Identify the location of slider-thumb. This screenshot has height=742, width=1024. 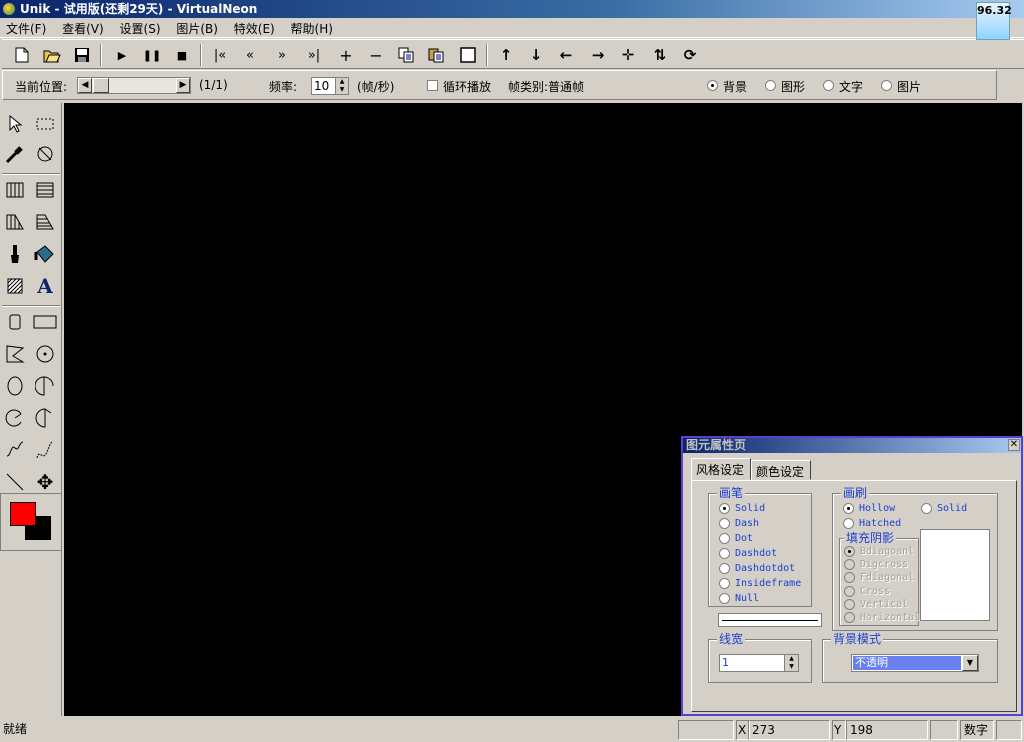
(101, 85).